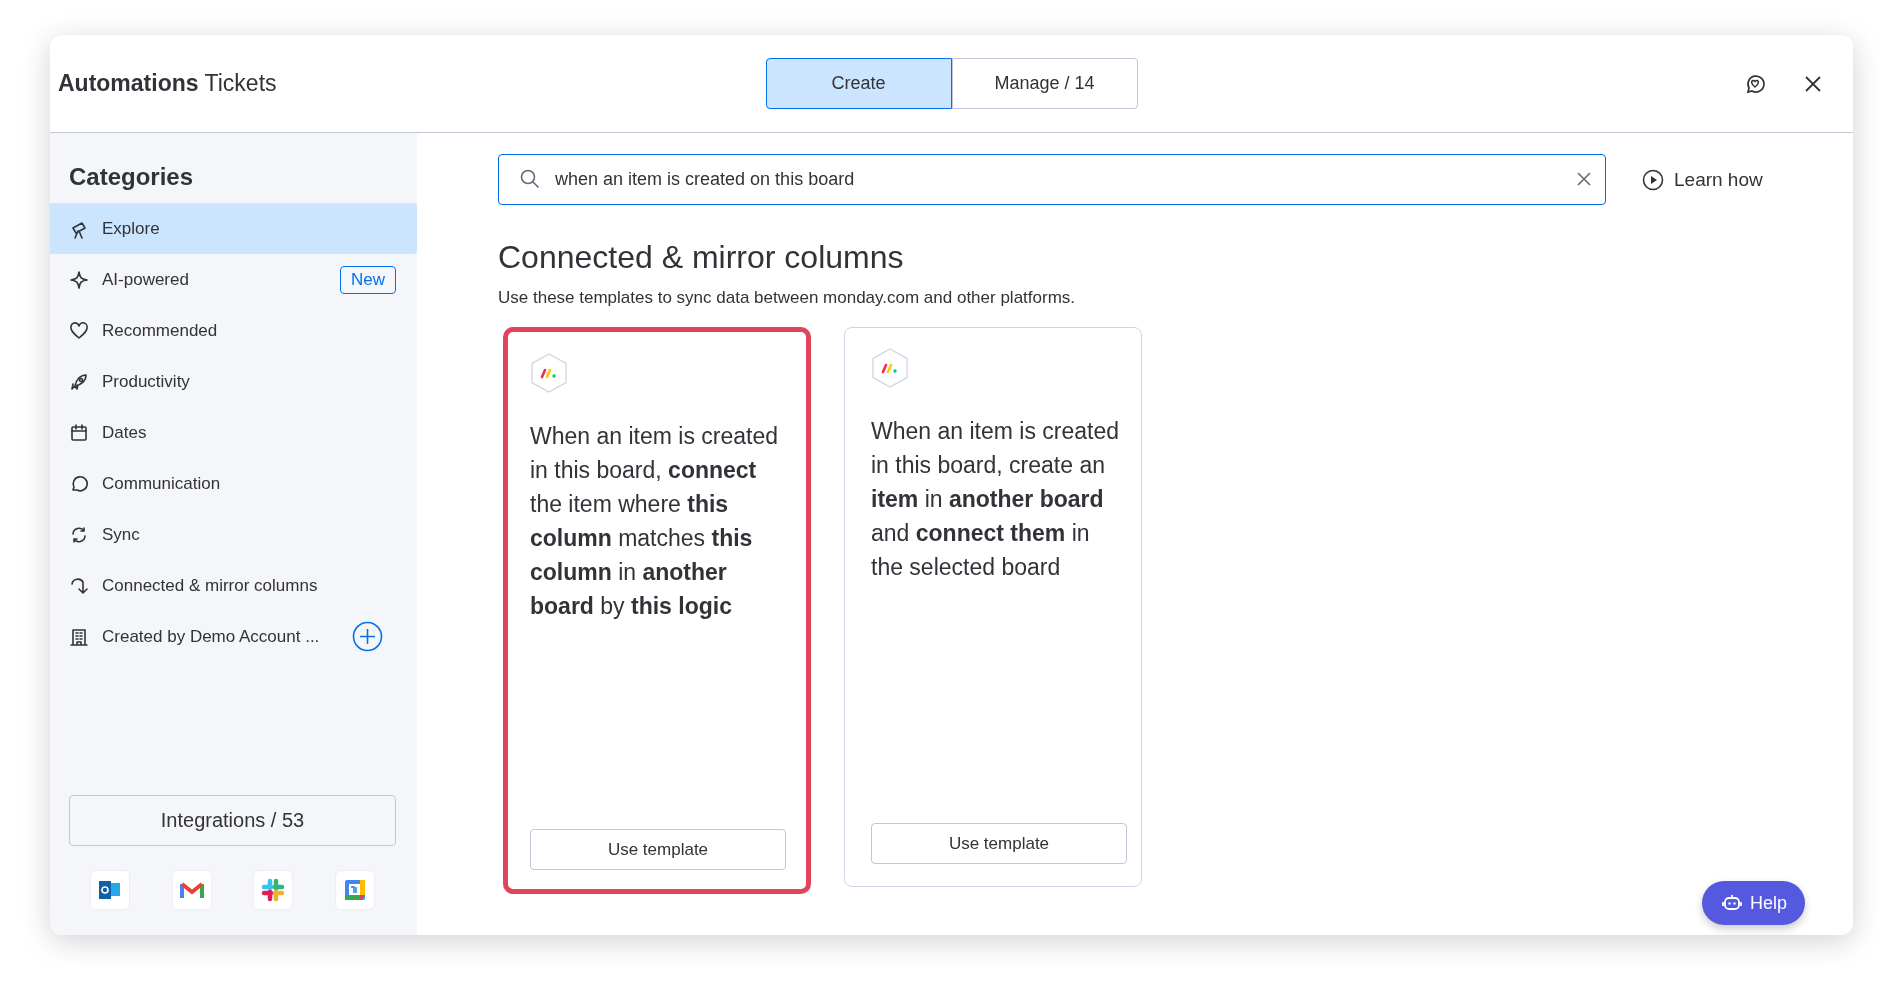 This screenshot has height=1000, width=1903. I want to click on tab: Manage / 14, so click(1044, 83).